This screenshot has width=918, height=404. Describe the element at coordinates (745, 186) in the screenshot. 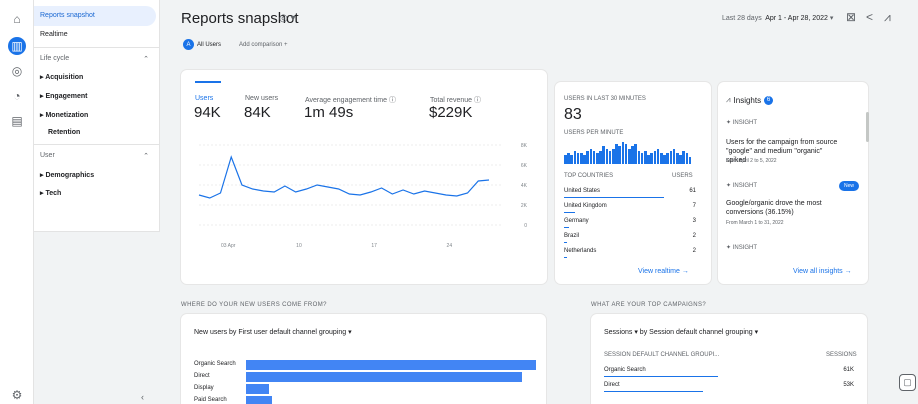

I see `insight-tag-label: INSIGHT` at that location.